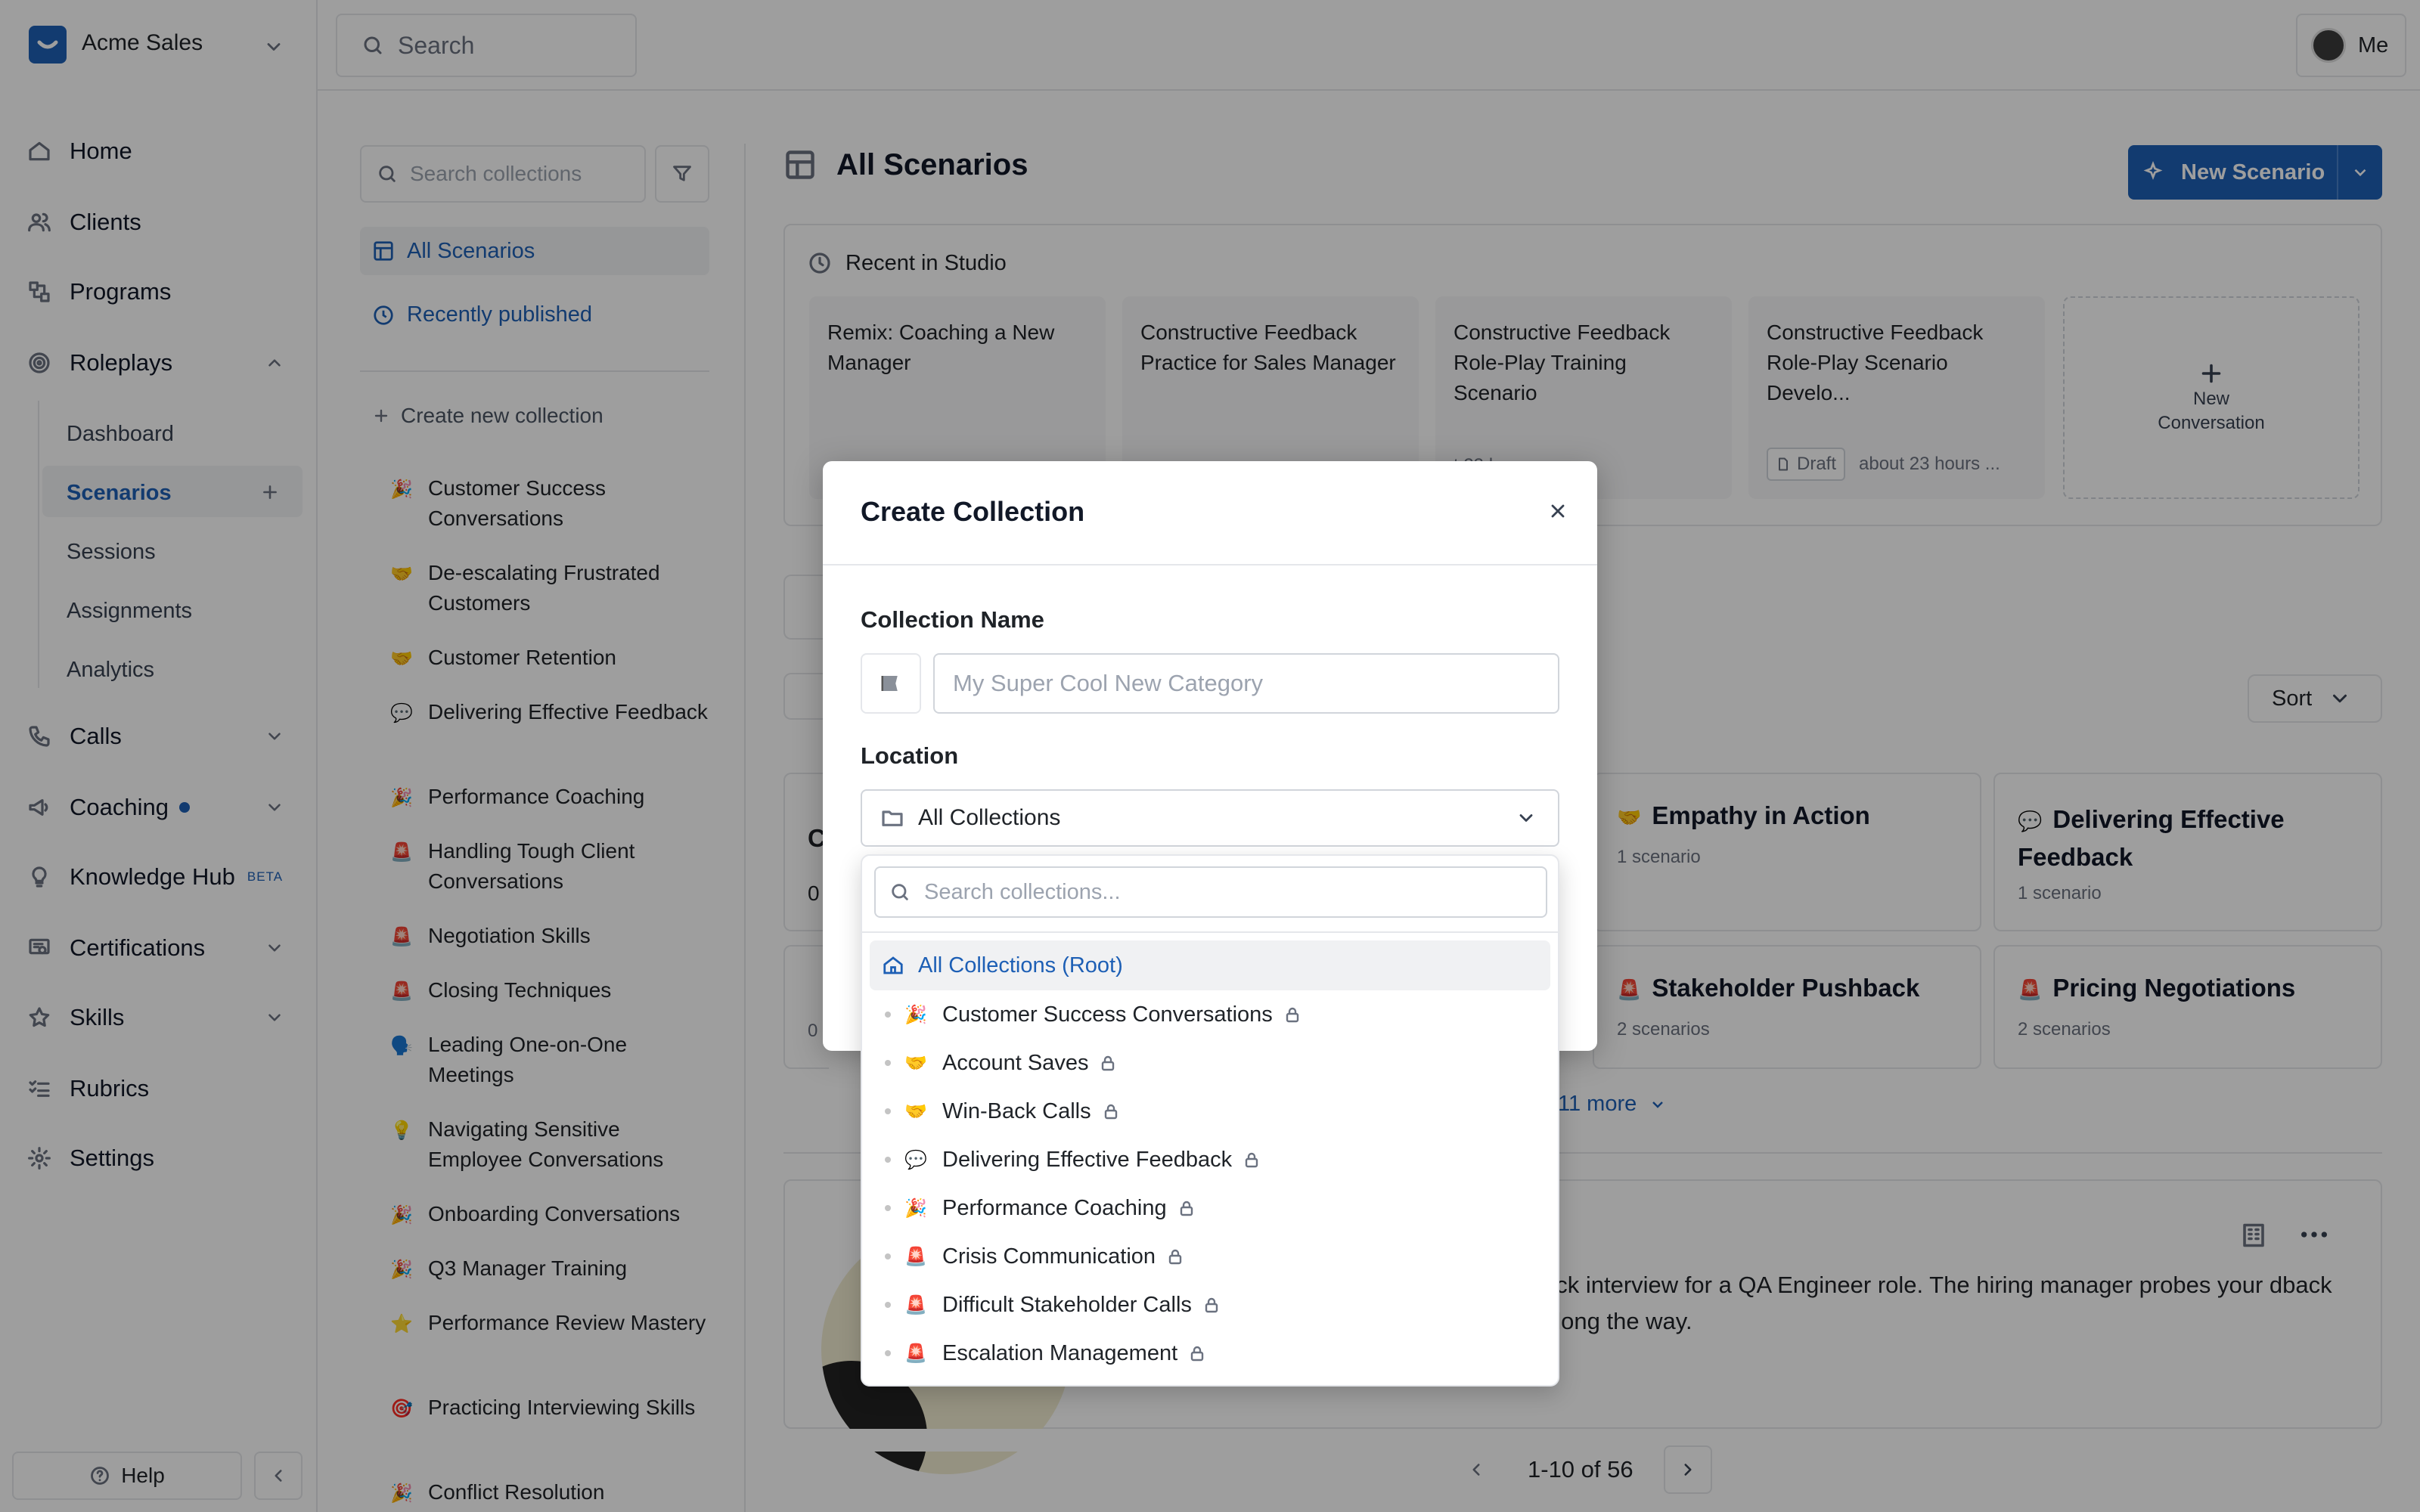  What do you see at coordinates (1107, 1015) in the screenshot?
I see `option-label: Customer Success Conversations` at bounding box center [1107, 1015].